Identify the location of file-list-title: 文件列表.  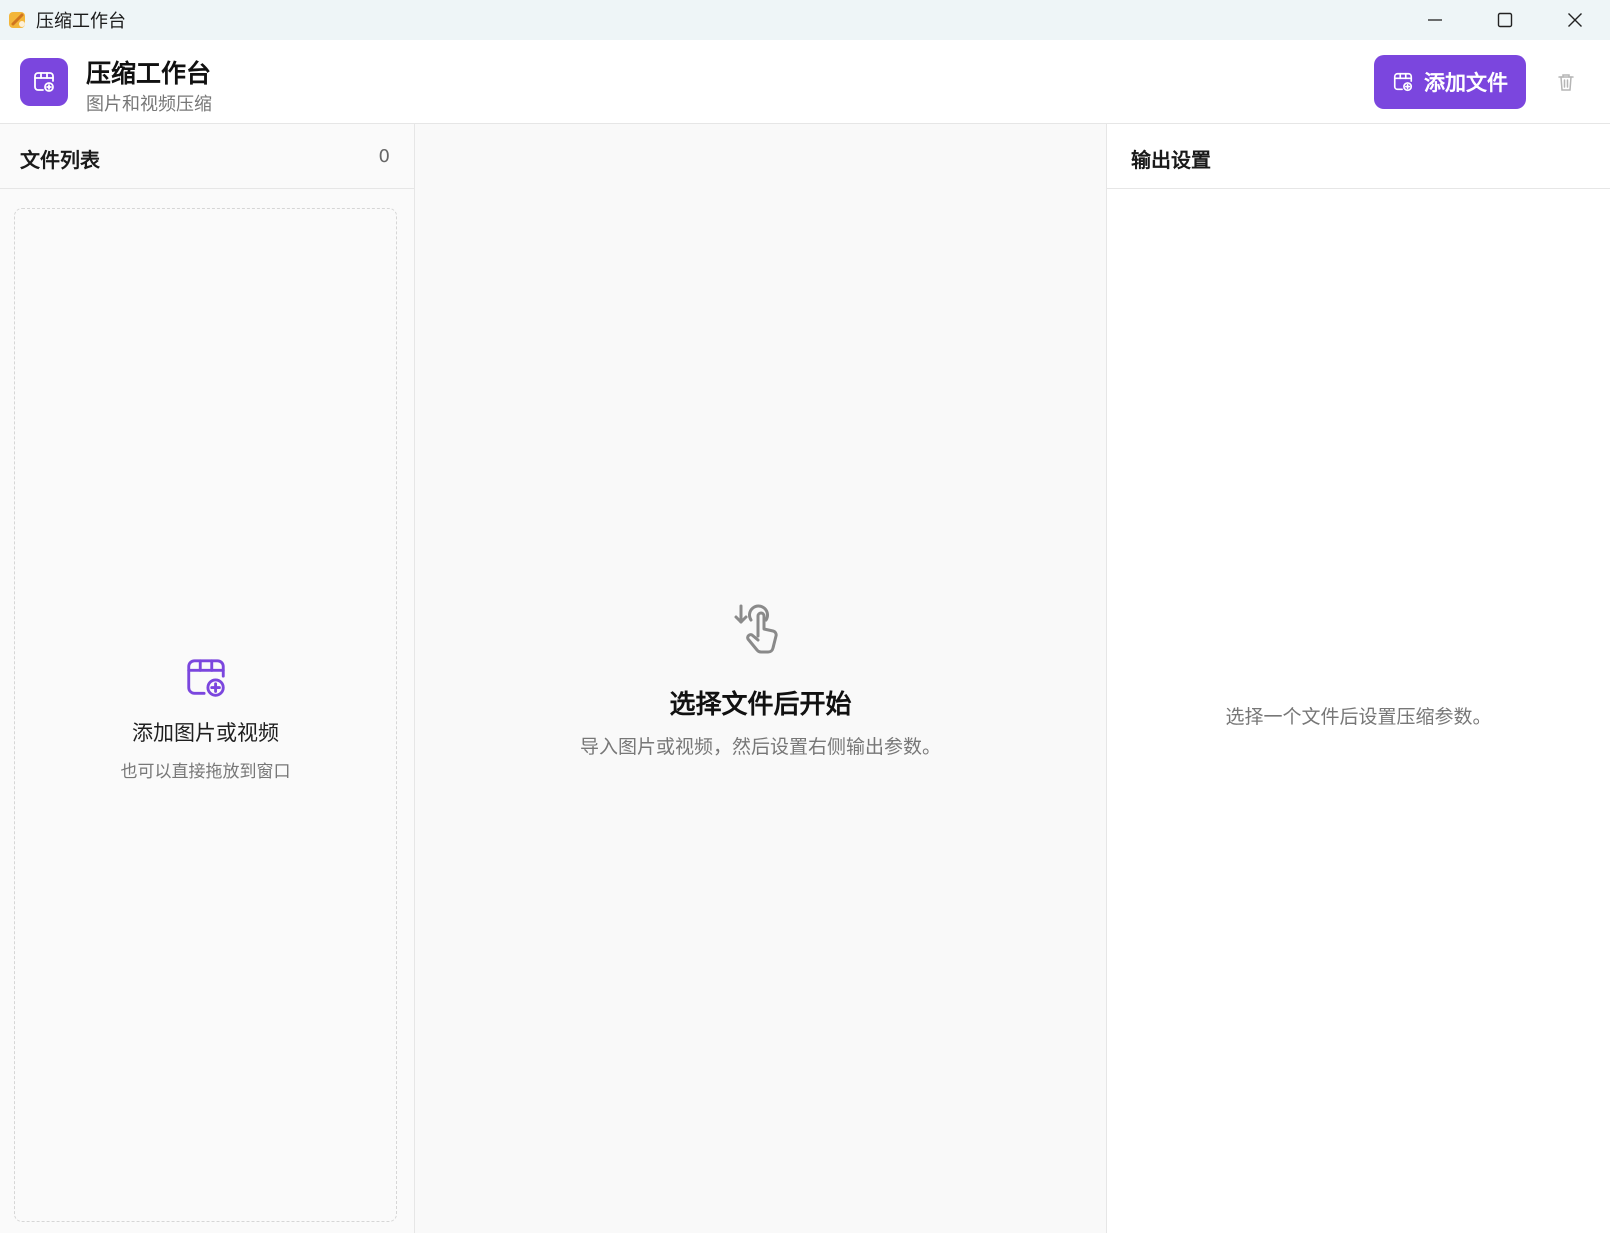
(60, 160).